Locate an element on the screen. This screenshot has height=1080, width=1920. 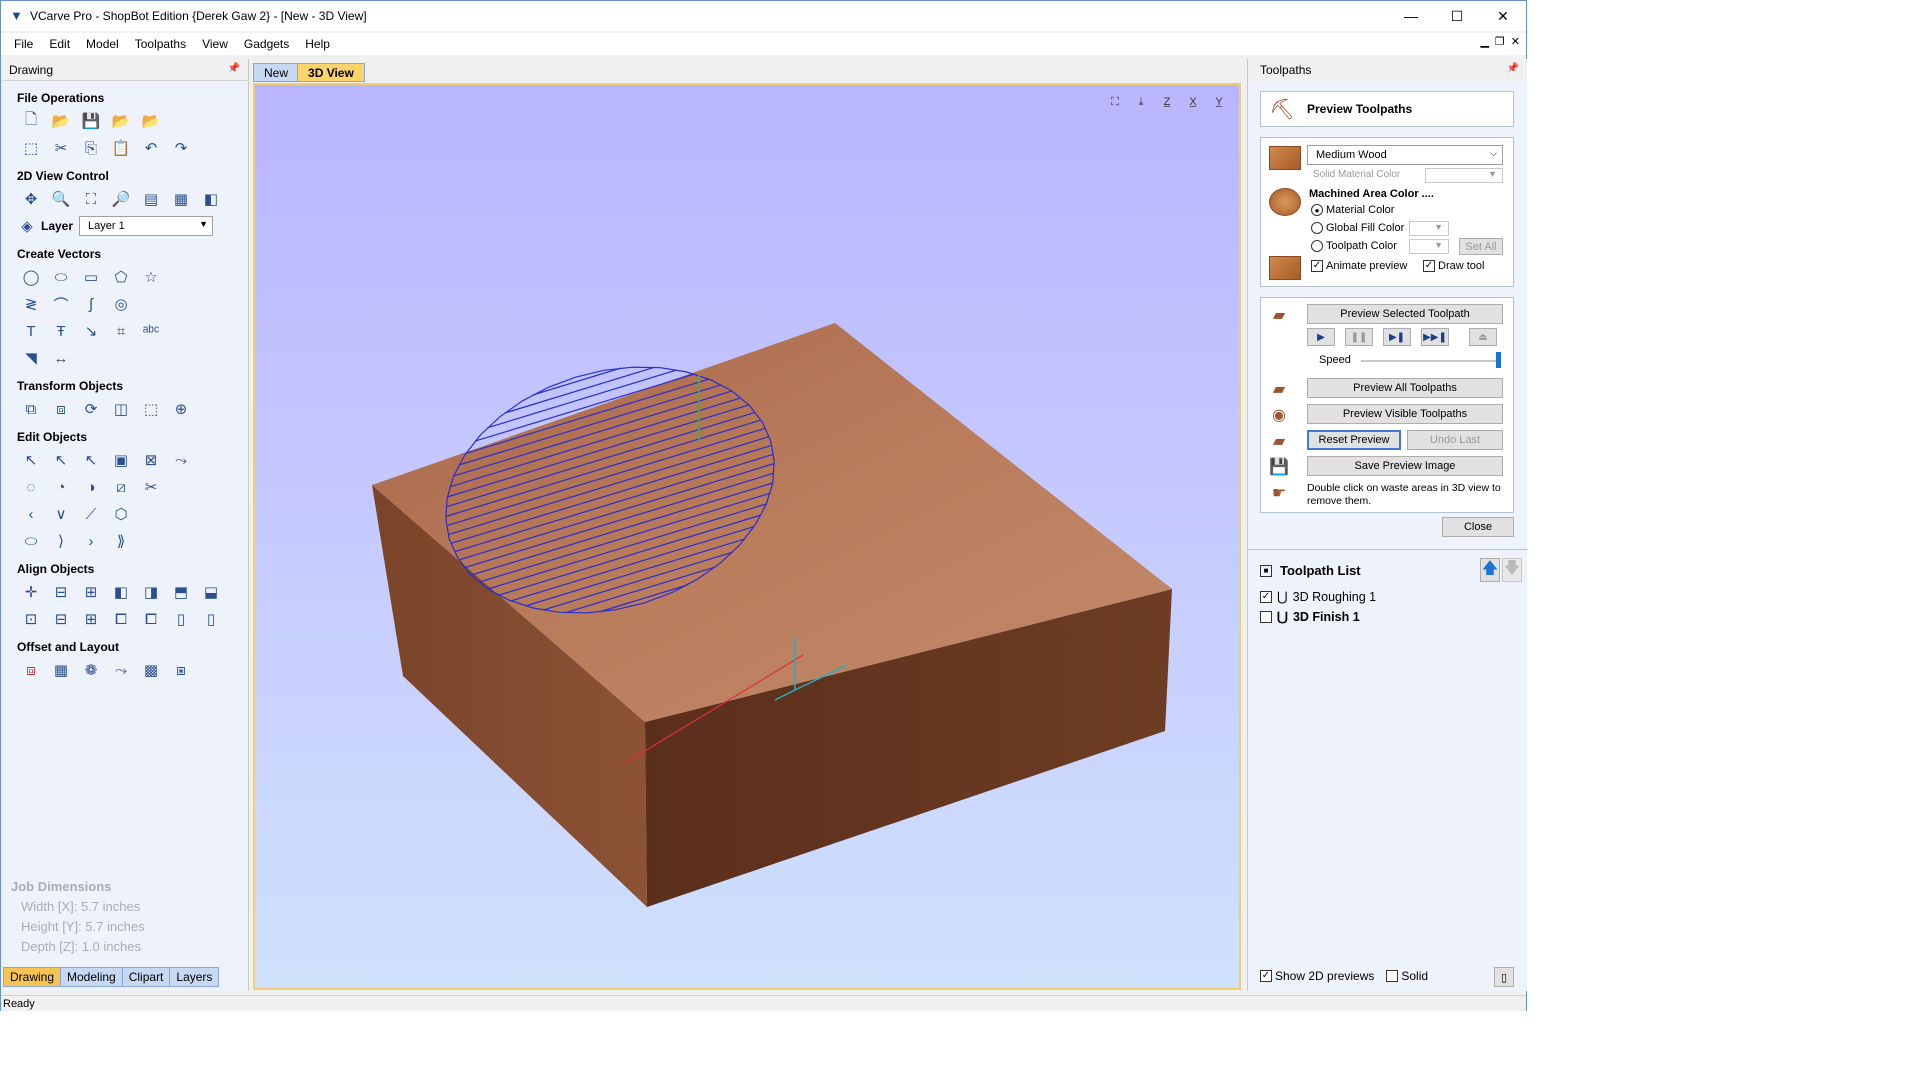
menu-edit: Edit is located at coordinates (59, 44).